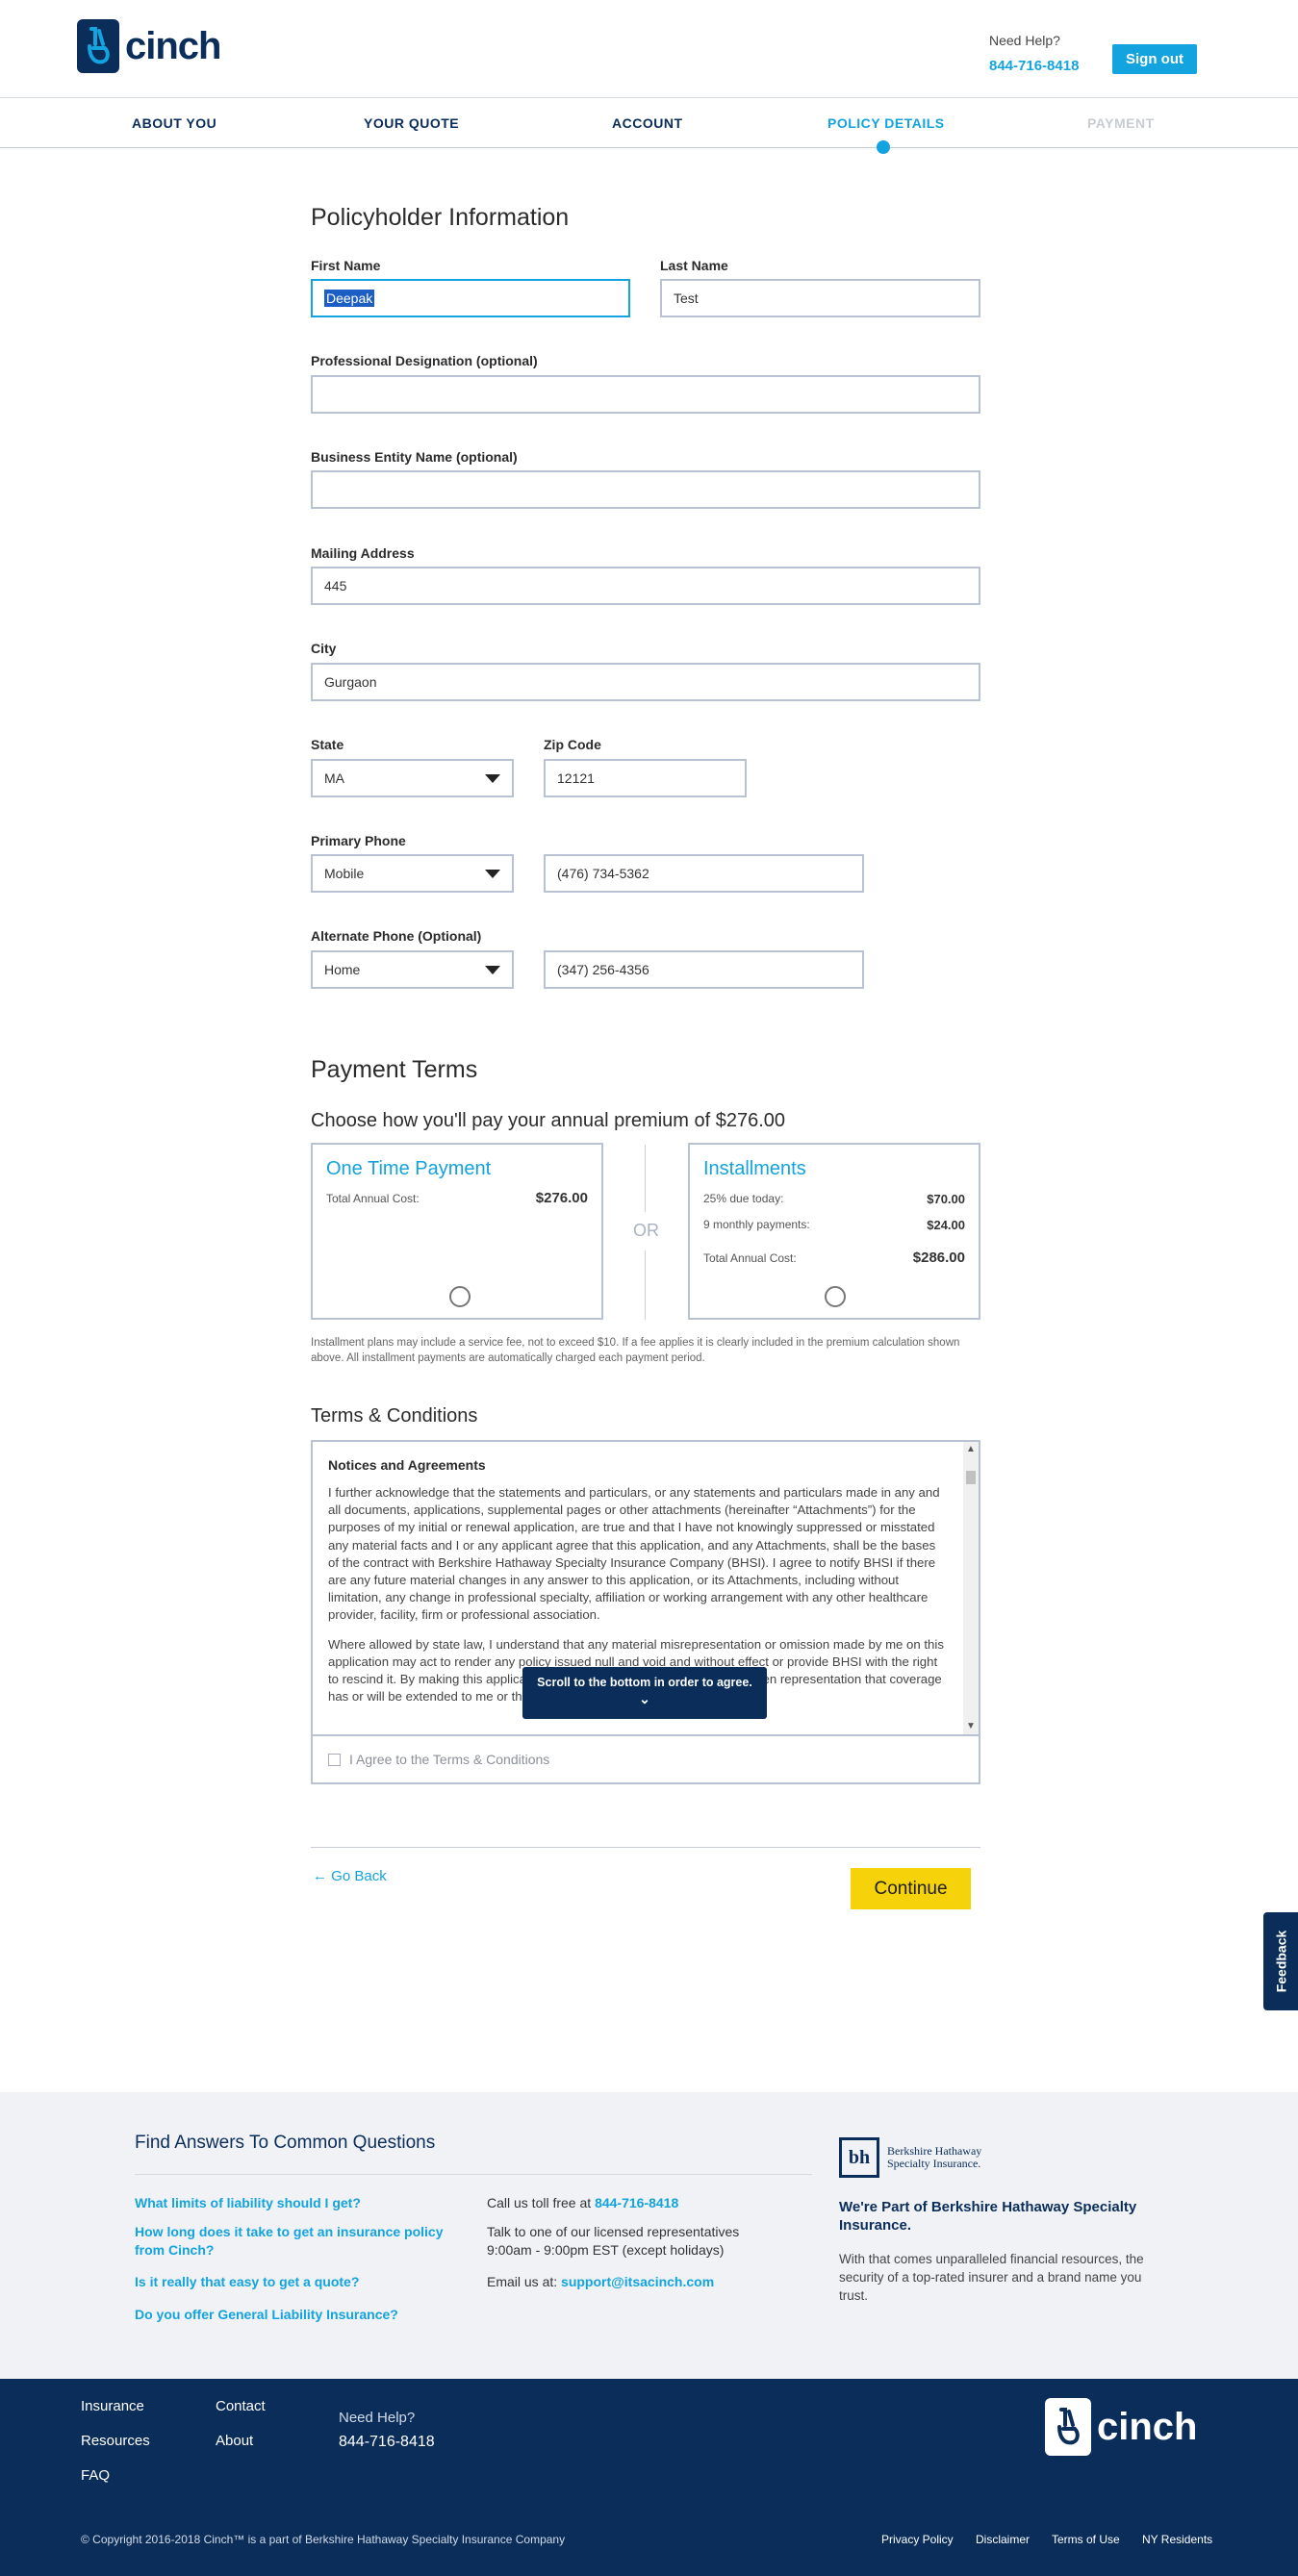  What do you see at coordinates (645, 394) in the screenshot?
I see `designation-field` at bounding box center [645, 394].